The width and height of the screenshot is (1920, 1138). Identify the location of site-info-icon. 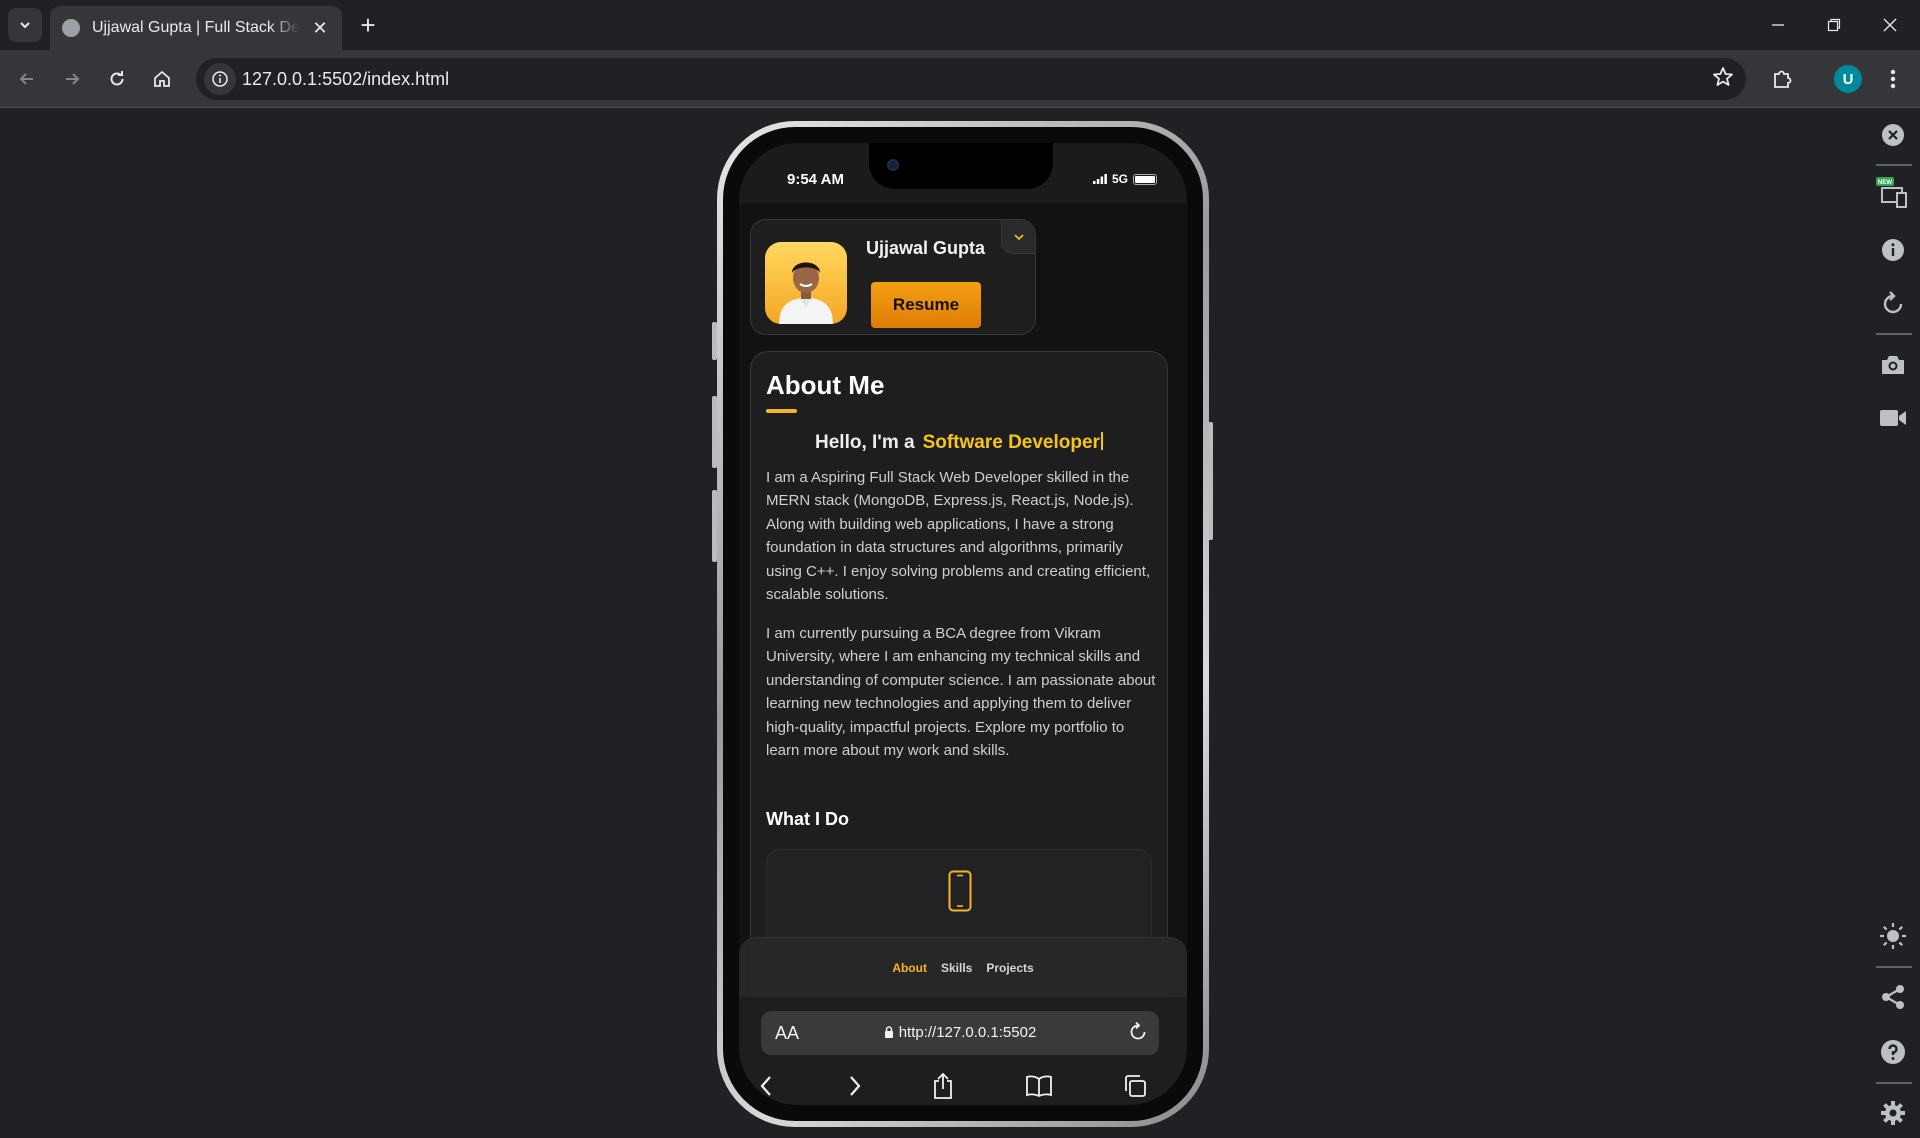
(220, 79).